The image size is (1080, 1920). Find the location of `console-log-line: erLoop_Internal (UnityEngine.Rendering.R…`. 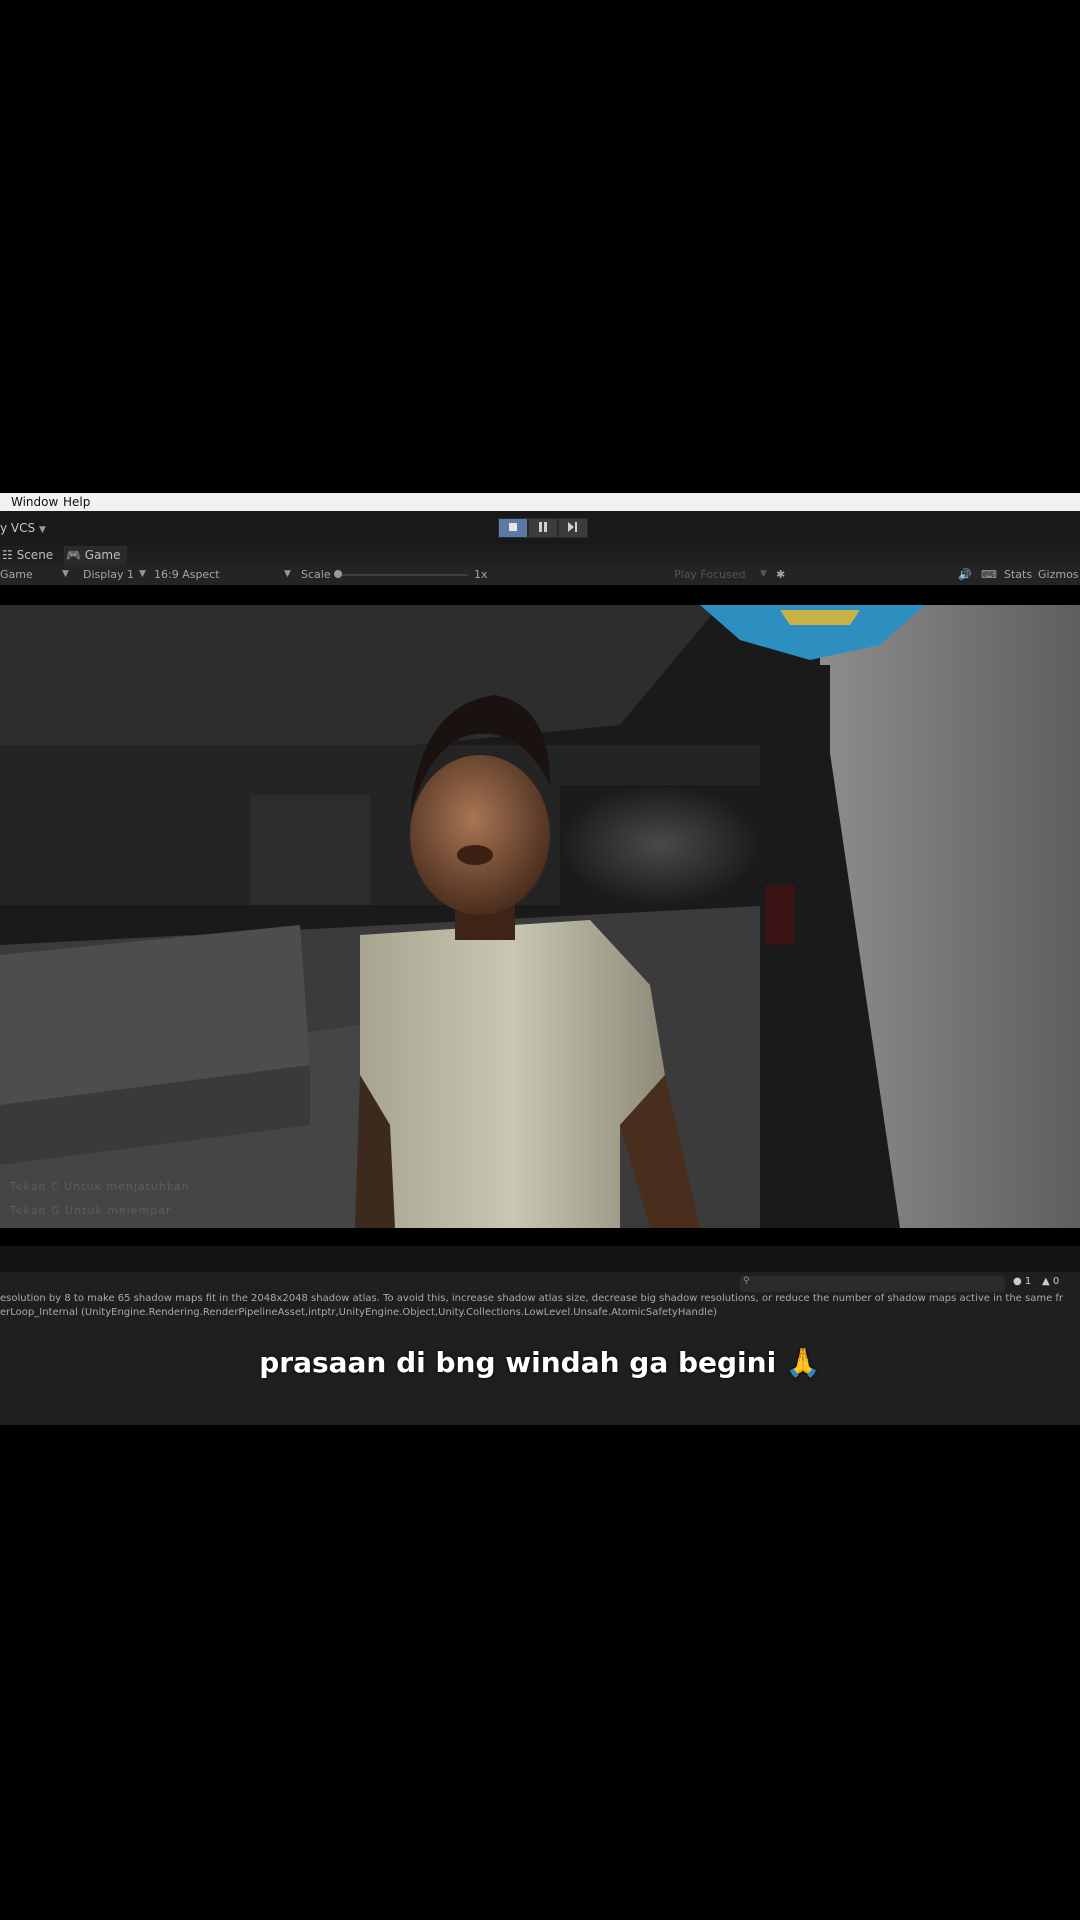

console-log-line: erLoop_Internal (UnityEngine.Rendering.R… is located at coordinates (358, 1312).